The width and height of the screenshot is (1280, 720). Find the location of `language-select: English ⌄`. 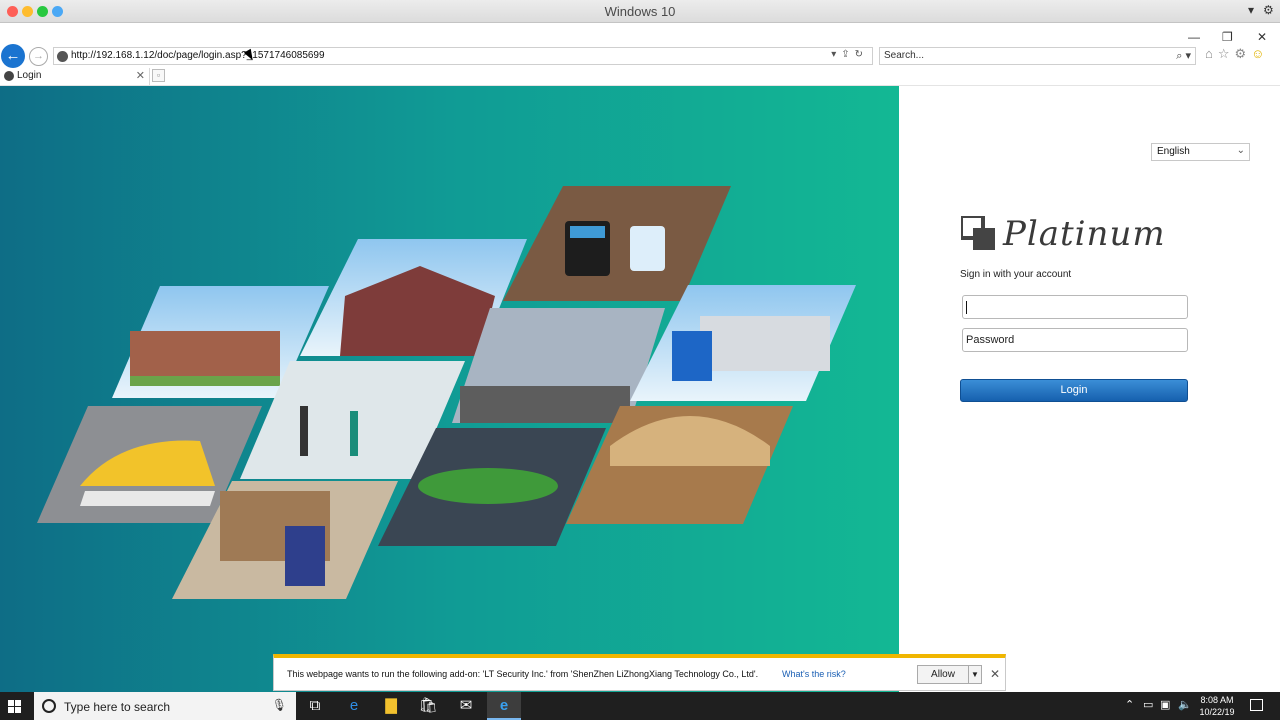

language-select: English ⌄ is located at coordinates (1200, 152).